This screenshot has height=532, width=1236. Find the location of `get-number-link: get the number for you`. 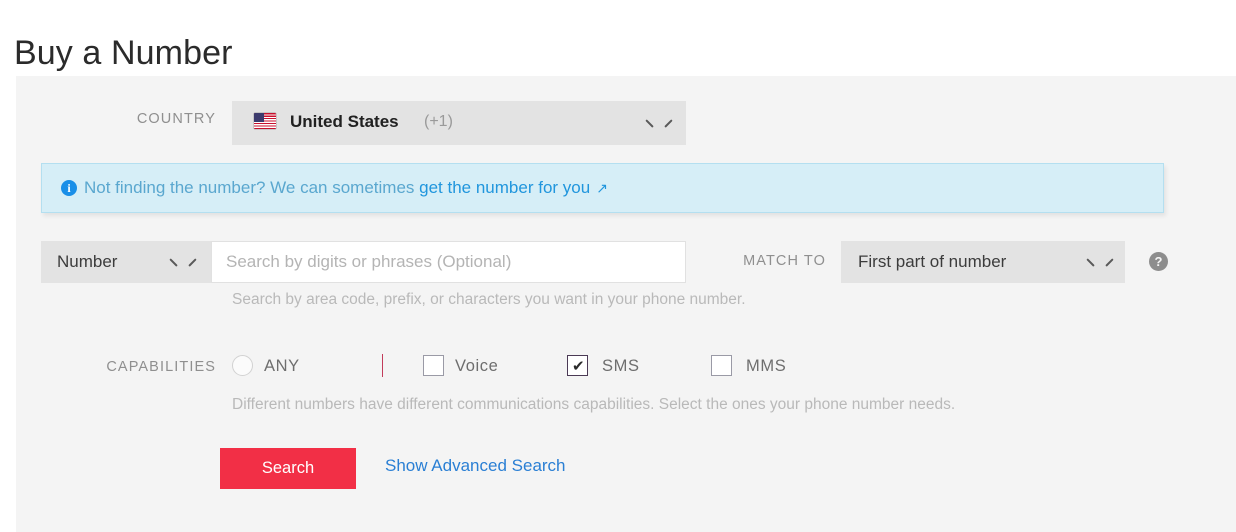

get-number-link: get the number for you is located at coordinates (504, 187).